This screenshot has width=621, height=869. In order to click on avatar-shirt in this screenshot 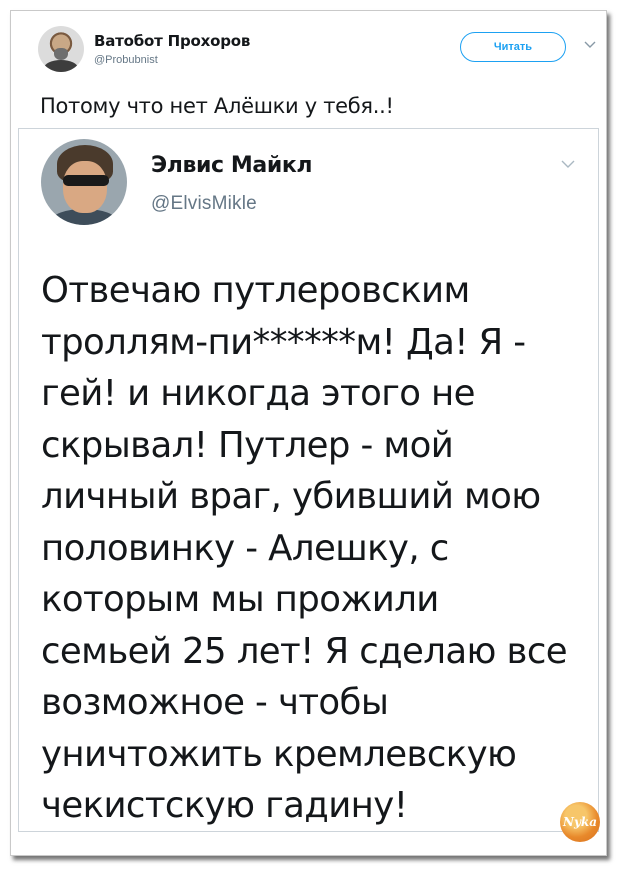, I will do `click(61, 66)`.